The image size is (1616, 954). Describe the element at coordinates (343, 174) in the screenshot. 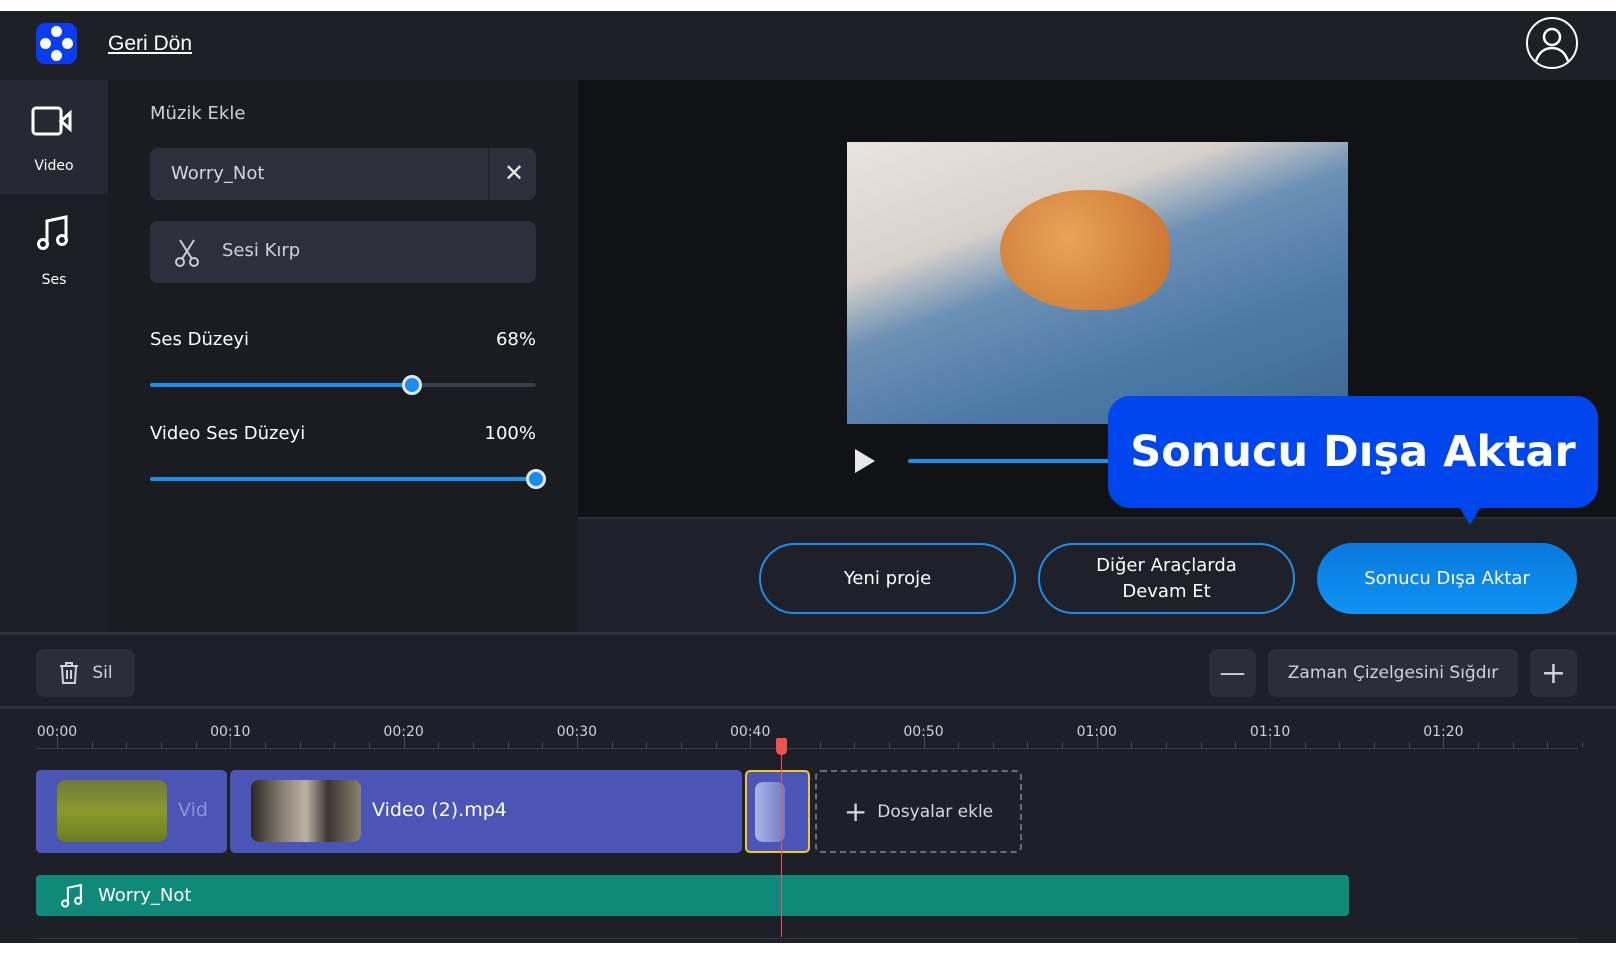

I see `music-input: Worry_Not ✕` at that location.